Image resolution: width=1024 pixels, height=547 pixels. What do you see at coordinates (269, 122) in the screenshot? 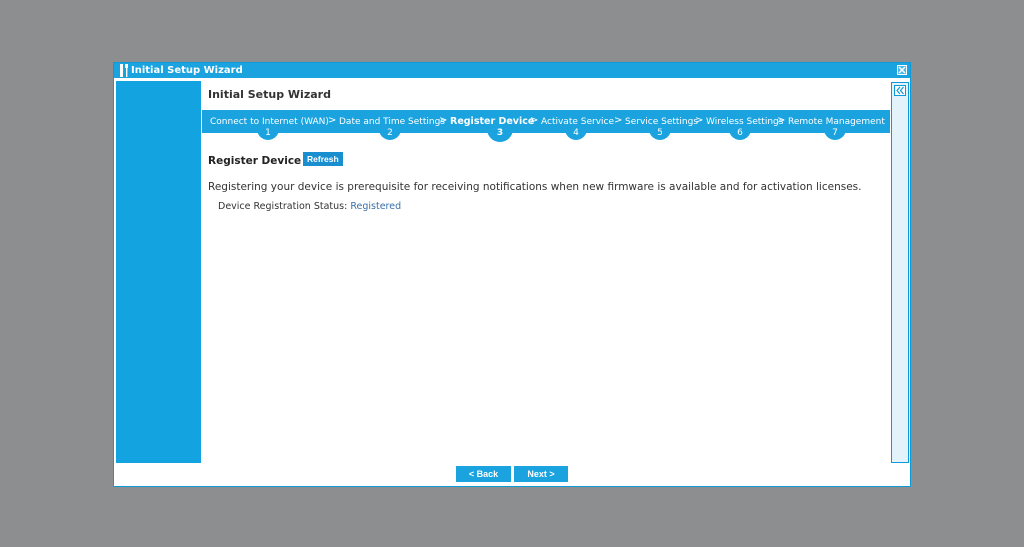
I see `step-label-connect-to-internet: Connect to Internet (WAN)` at bounding box center [269, 122].